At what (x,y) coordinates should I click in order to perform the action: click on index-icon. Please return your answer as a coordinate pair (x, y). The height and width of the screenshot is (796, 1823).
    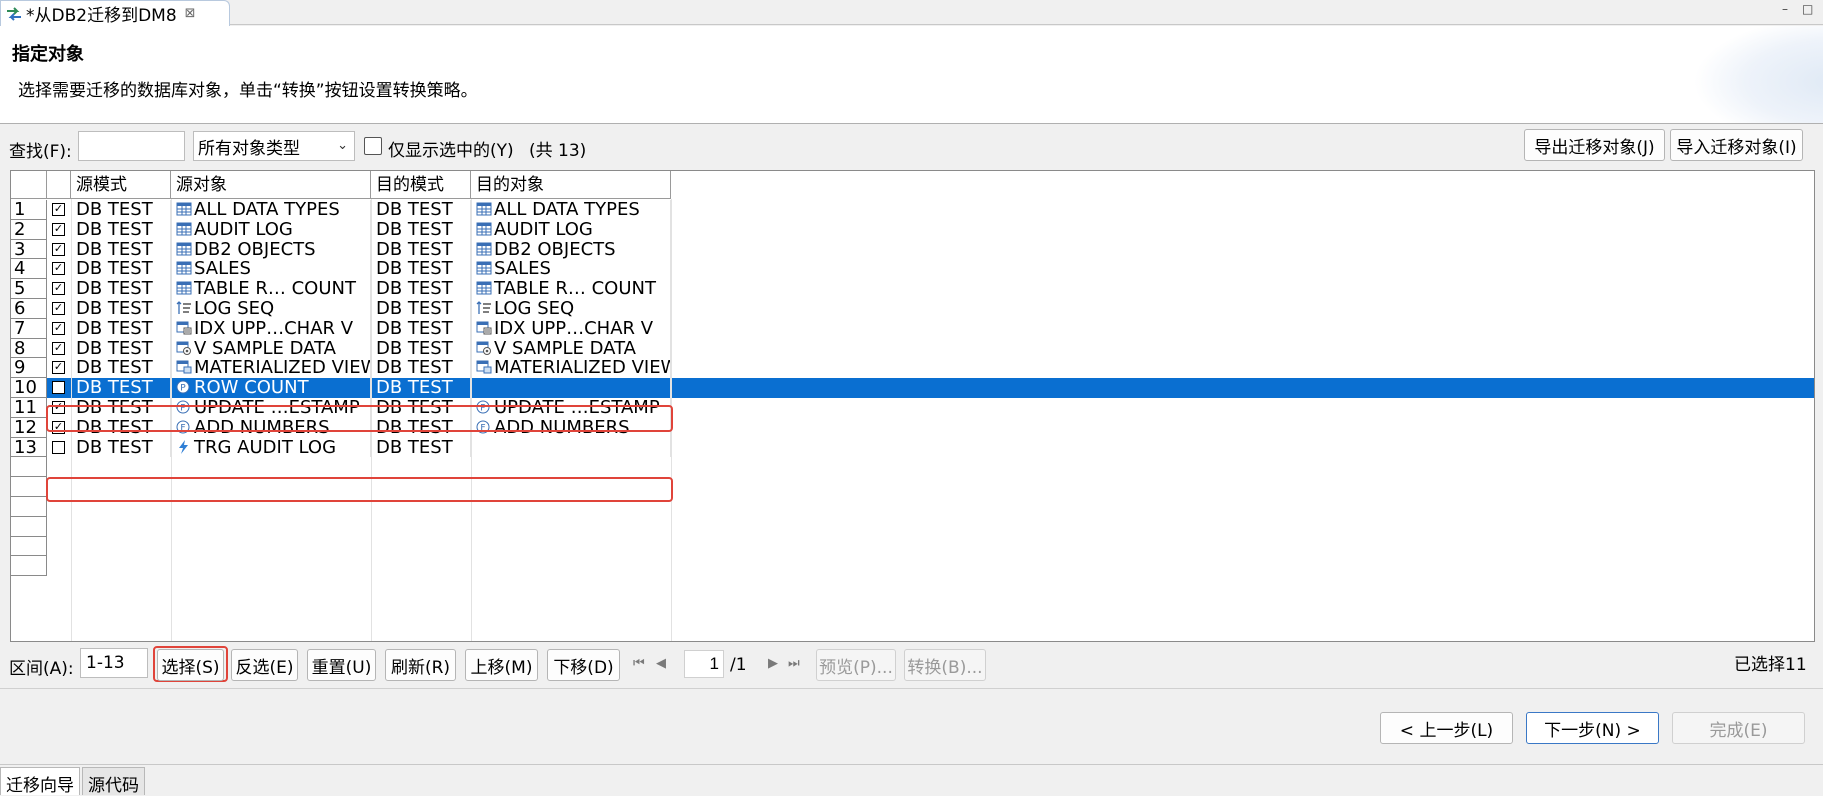
    Looking at the image, I should click on (184, 327).